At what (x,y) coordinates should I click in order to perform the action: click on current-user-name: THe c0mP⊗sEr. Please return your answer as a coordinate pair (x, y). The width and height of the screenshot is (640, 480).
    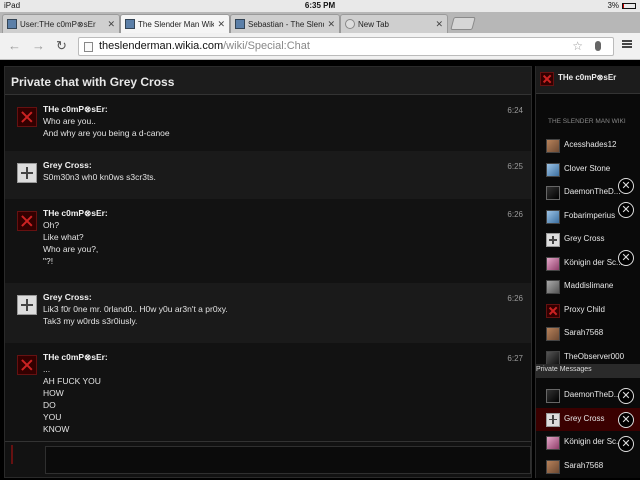
    Looking at the image, I should click on (587, 77).